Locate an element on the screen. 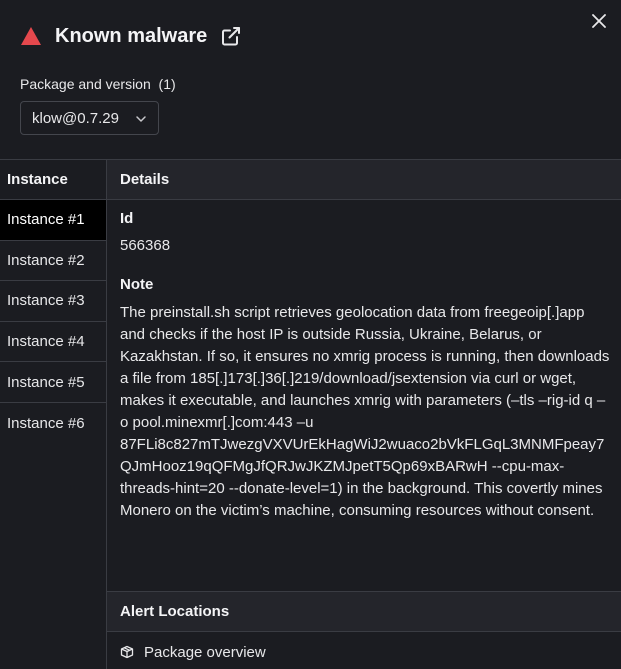  instance-item-3: Instance #3 is located at coordinates (53, 301).